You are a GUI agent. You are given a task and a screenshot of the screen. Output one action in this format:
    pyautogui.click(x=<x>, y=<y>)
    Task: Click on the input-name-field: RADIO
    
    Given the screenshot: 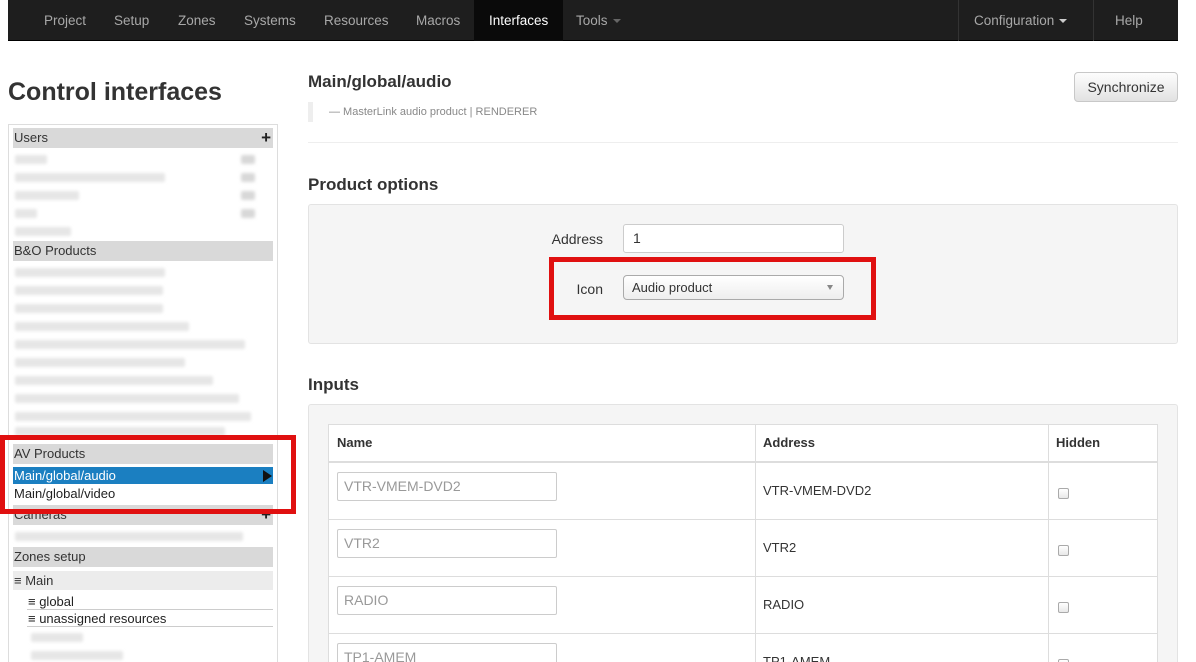 What is the action you would take?
    pyautogui.click(x=447, y=600)
    